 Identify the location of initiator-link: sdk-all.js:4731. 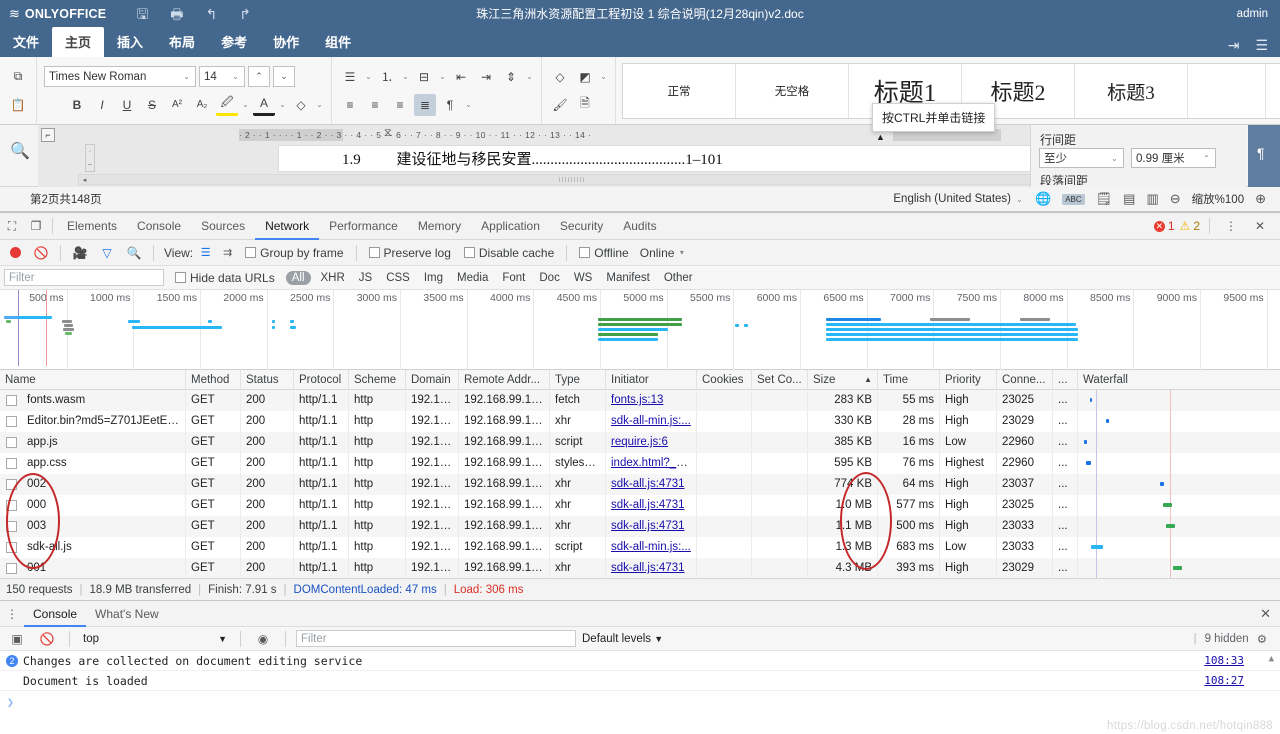
(648, 568).